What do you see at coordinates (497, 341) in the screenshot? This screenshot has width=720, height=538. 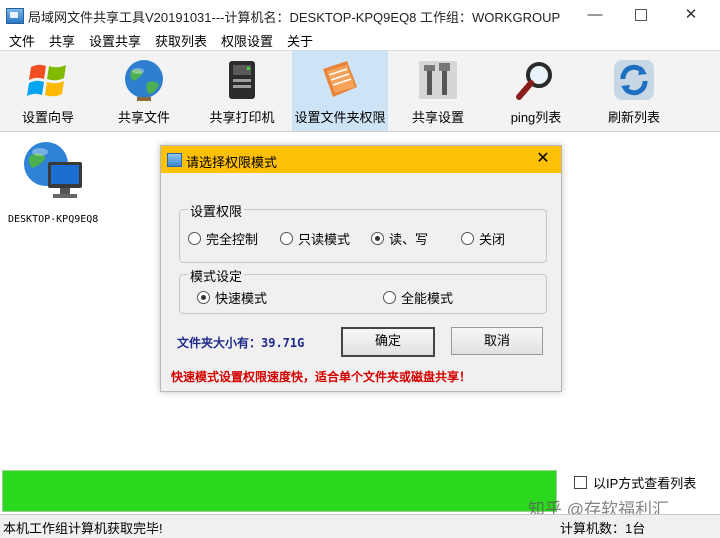 I see `cancel-button: 取消` at bounding box center [497, 341].